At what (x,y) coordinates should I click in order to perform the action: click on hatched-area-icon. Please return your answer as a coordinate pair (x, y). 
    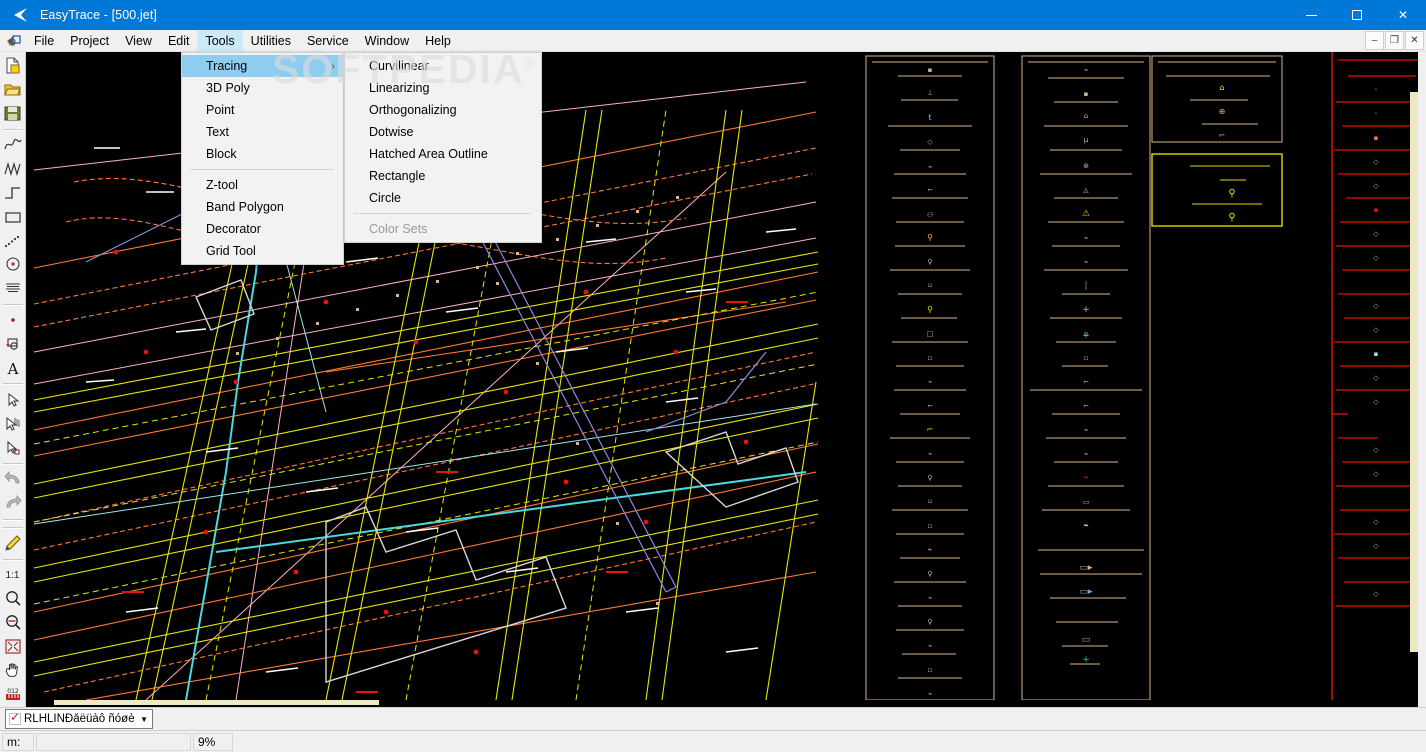
    Looking at the image, I should click on (13, 288).